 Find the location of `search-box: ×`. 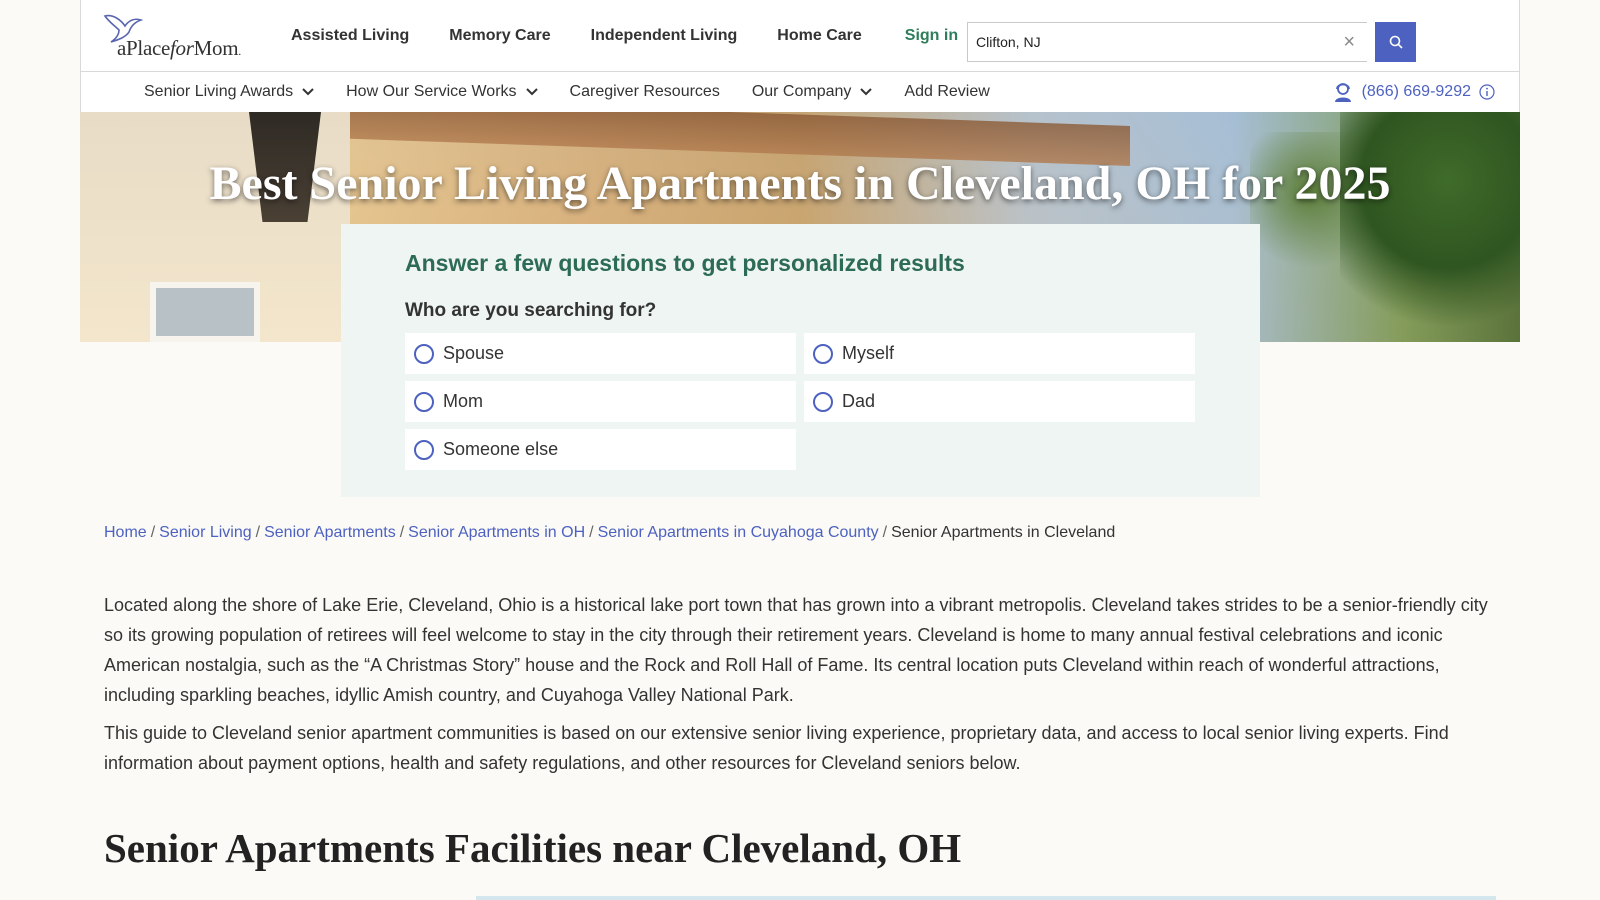

search-box: × is located at coordinates (1167, 42).